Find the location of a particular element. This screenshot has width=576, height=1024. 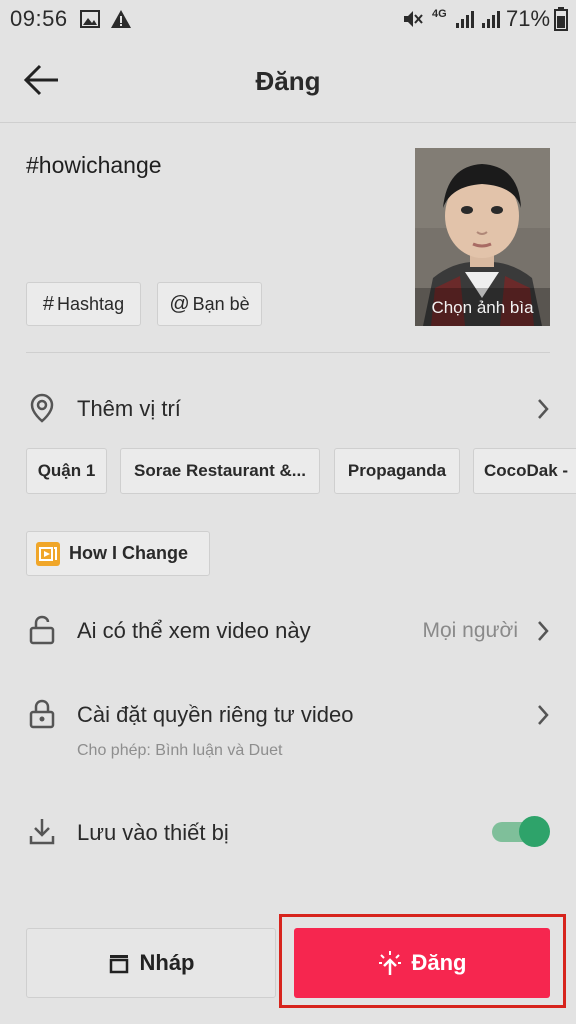

post-sparkle-icon is located at coordinates (389, 963).